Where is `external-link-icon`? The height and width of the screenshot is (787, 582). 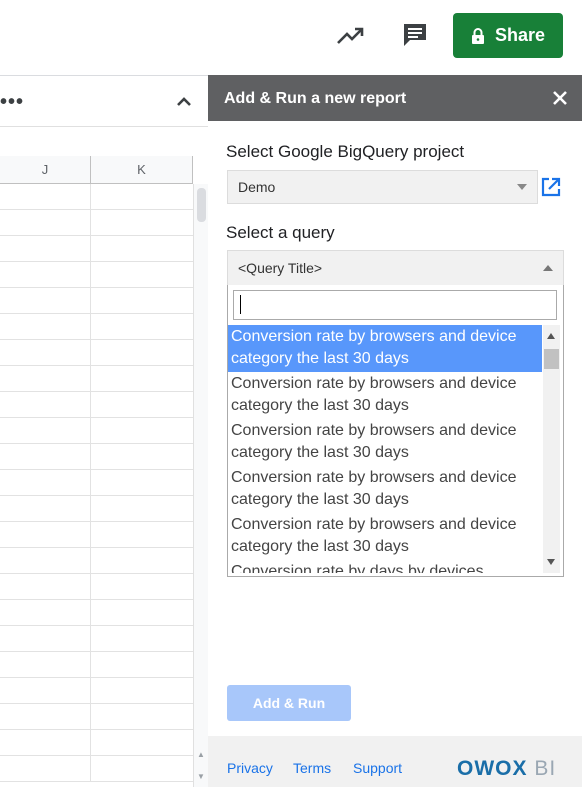
external-link-icon is located at coordinates (551, 187).